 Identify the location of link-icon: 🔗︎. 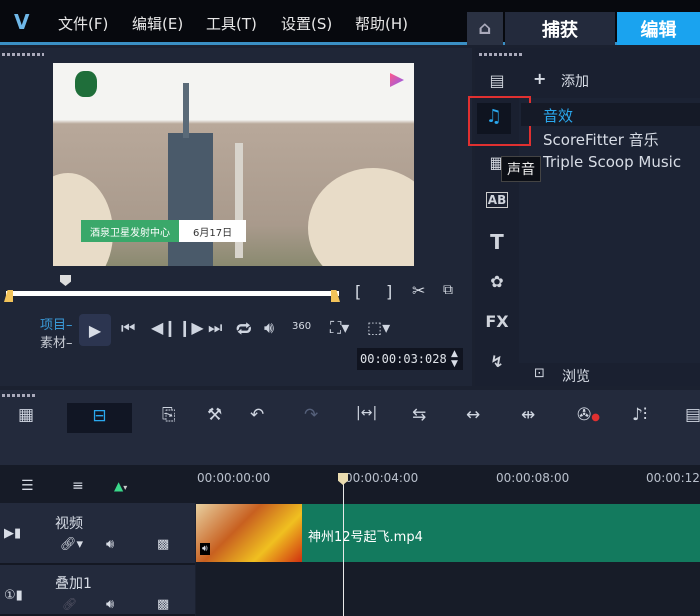
(70, 604).